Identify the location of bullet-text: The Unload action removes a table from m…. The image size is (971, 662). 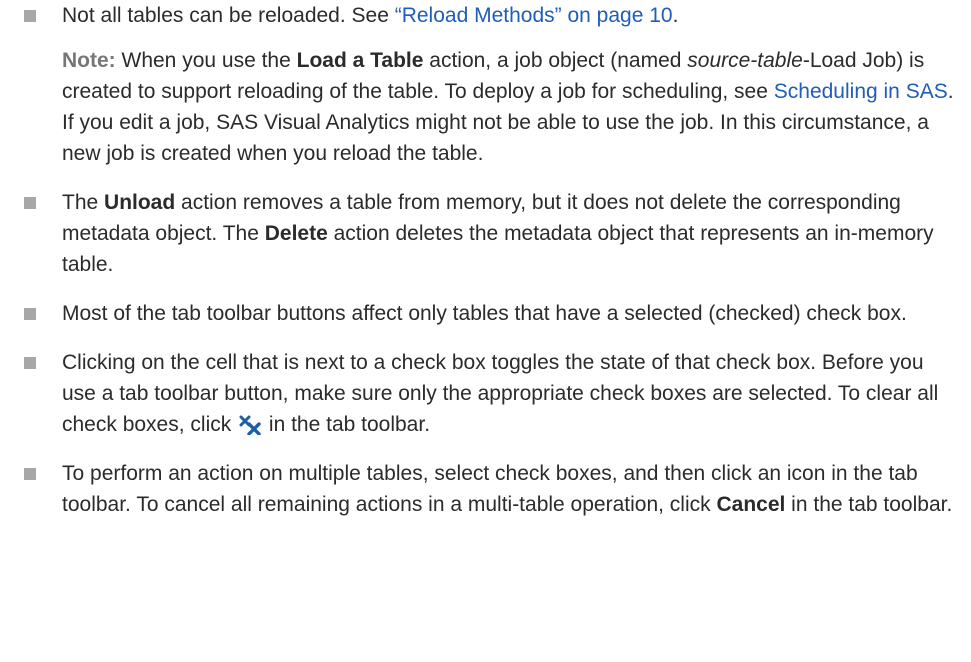
(498, 233).